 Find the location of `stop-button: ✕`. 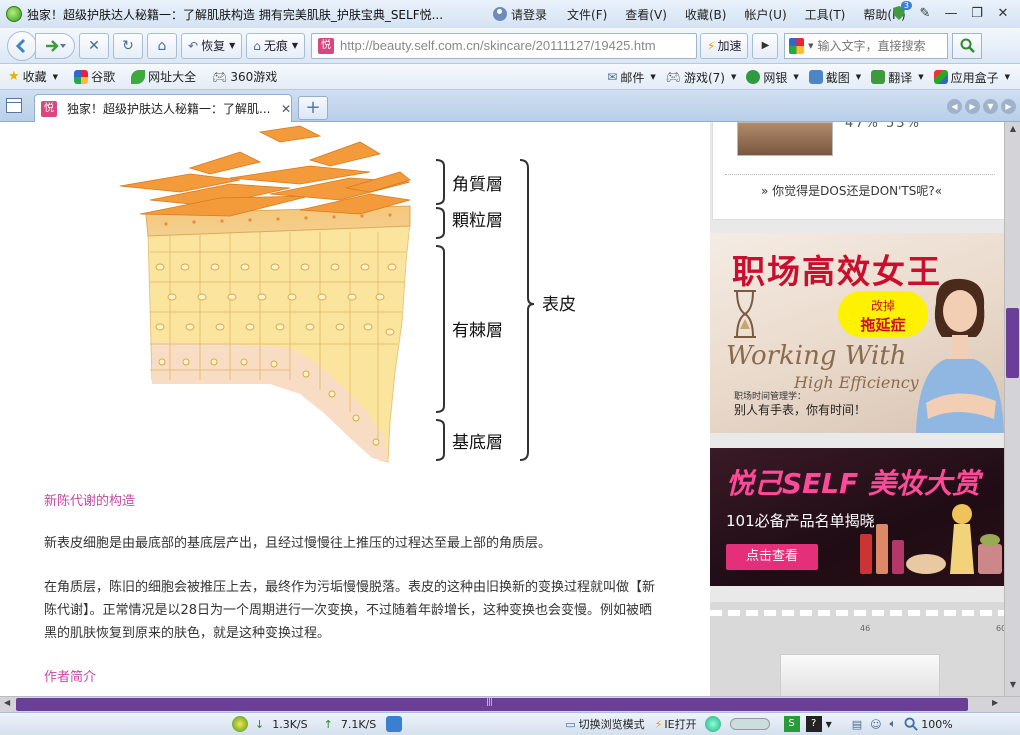

stop-button: ✕ is located at coordinates (94, 45).